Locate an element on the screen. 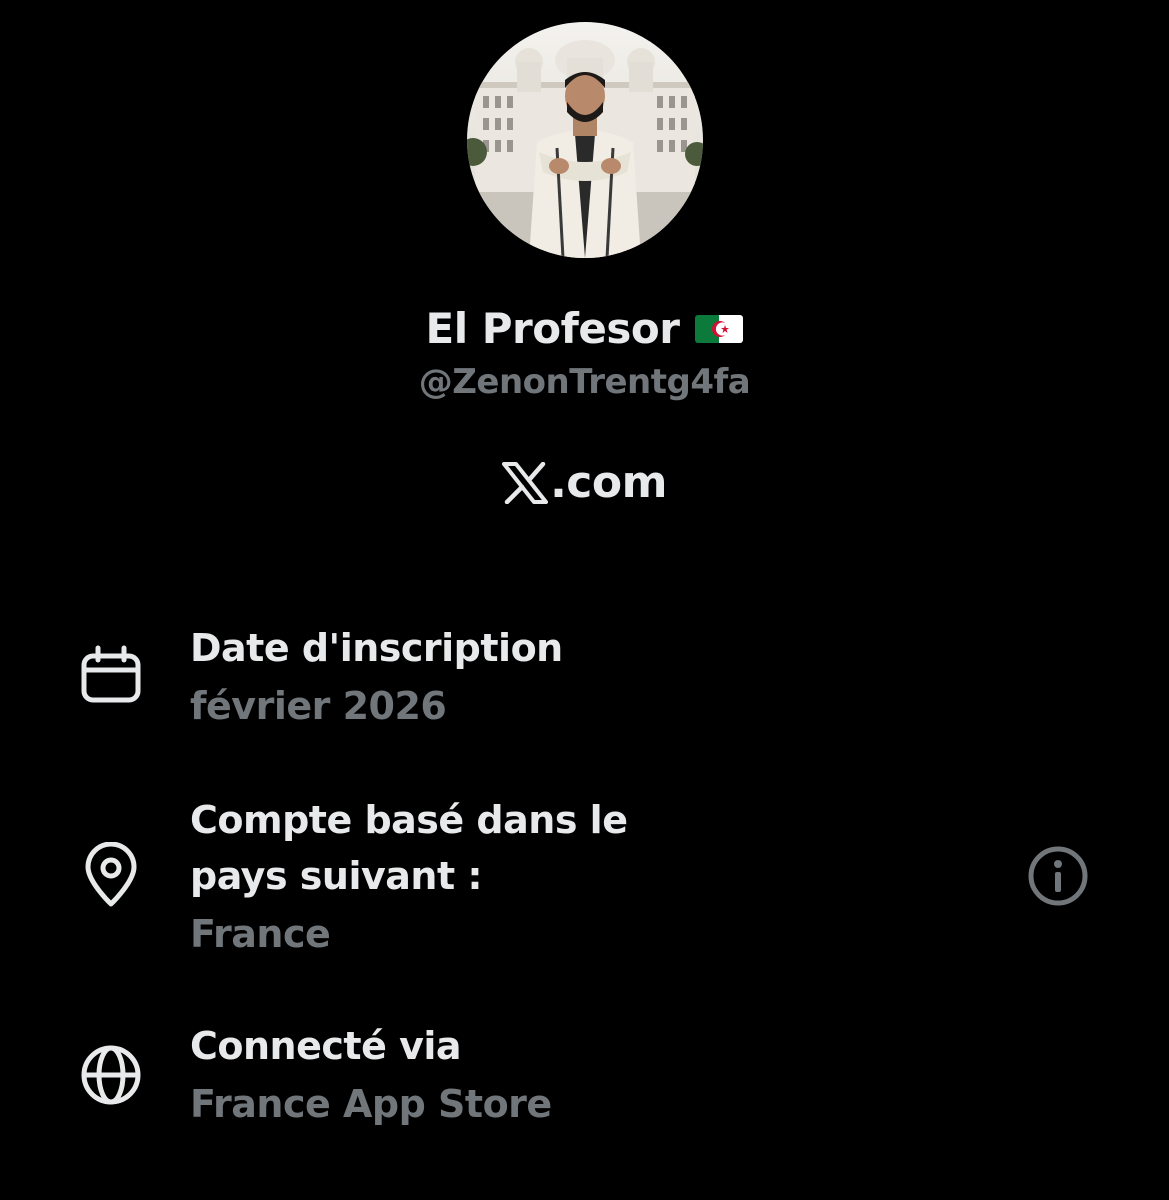 The image size is (1169, 1200). globe-icon is located at coordinates (111, 1075).